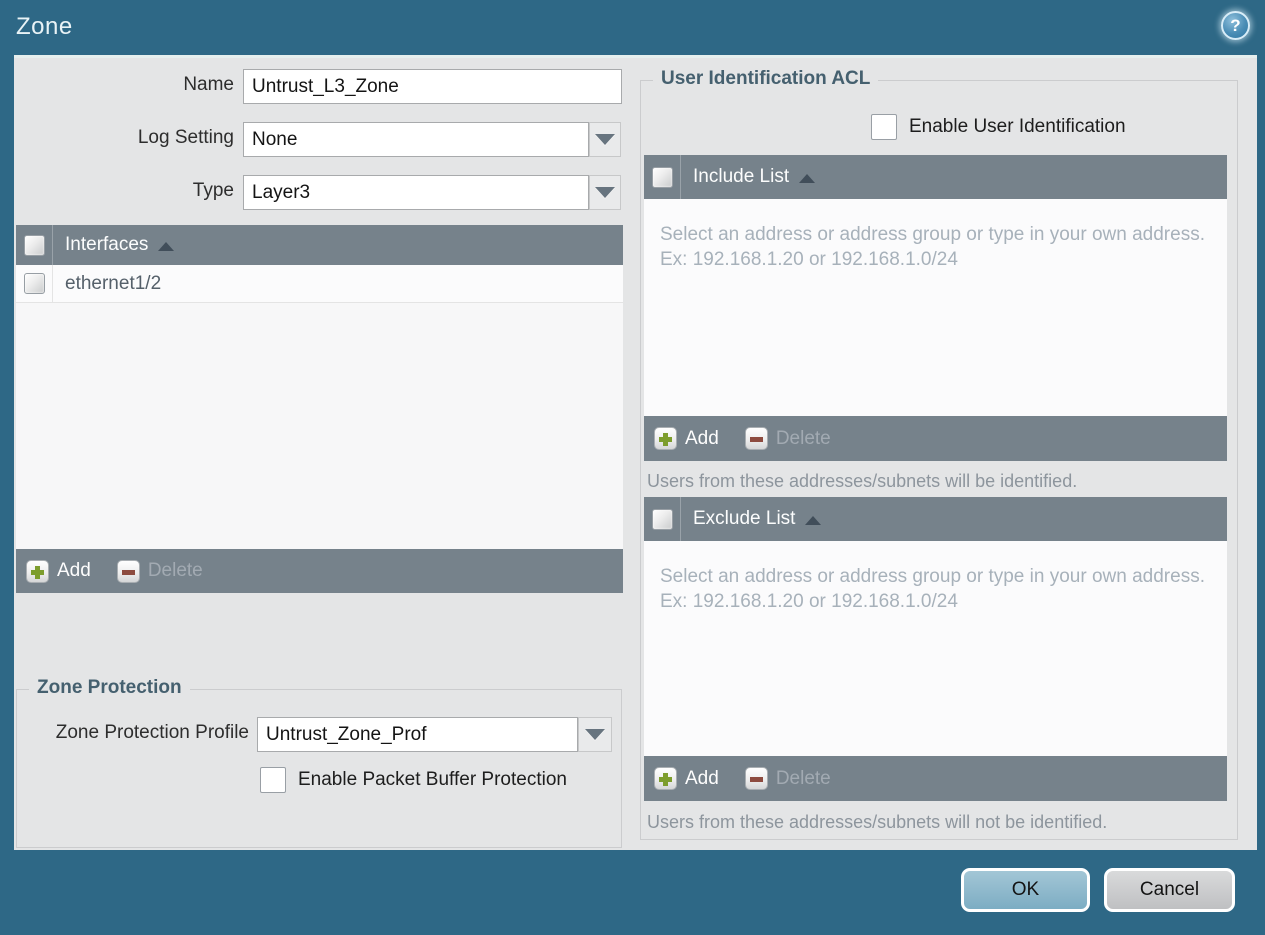 This screenshot has width=1265, height=935. What do you see at coordinates (935, 519) in the screenshot?
I see `exclude-list-header-row: Exclude List` at bounding box center [935, 519].